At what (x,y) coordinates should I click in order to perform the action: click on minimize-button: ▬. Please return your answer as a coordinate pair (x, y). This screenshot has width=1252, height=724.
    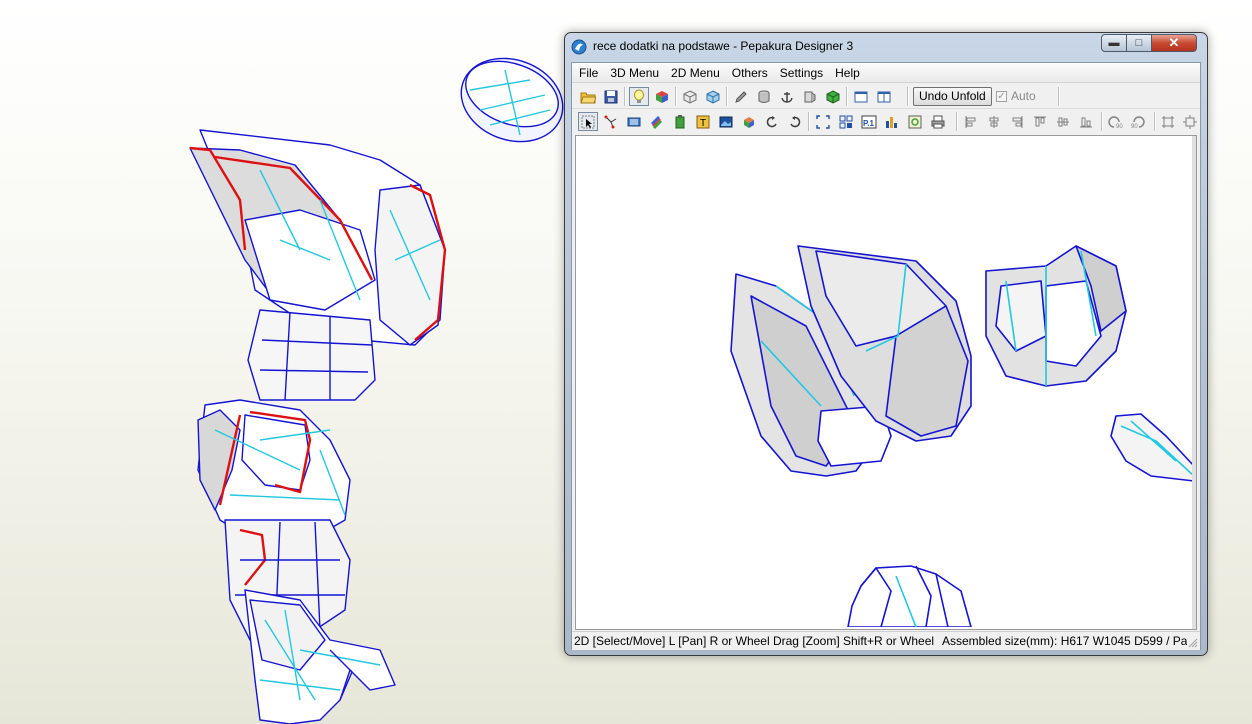
    Looking at the image, I should click on (1114, 43).